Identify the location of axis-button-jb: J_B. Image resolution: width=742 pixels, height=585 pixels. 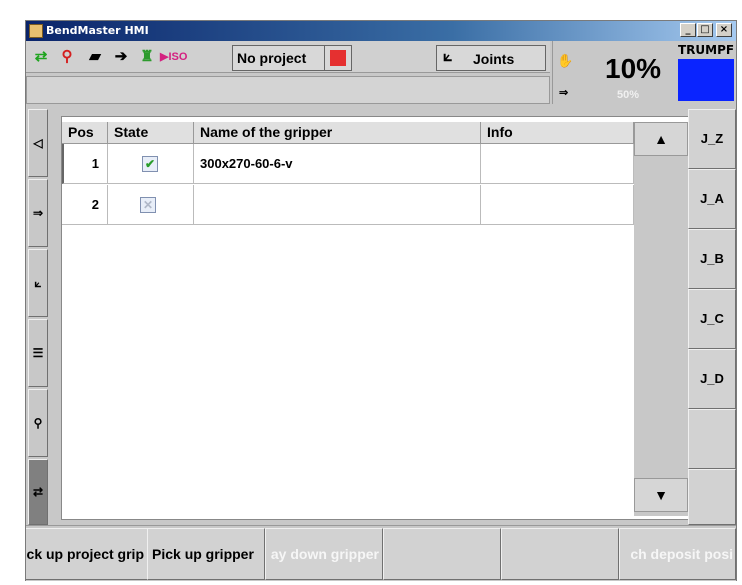
(712, 259).